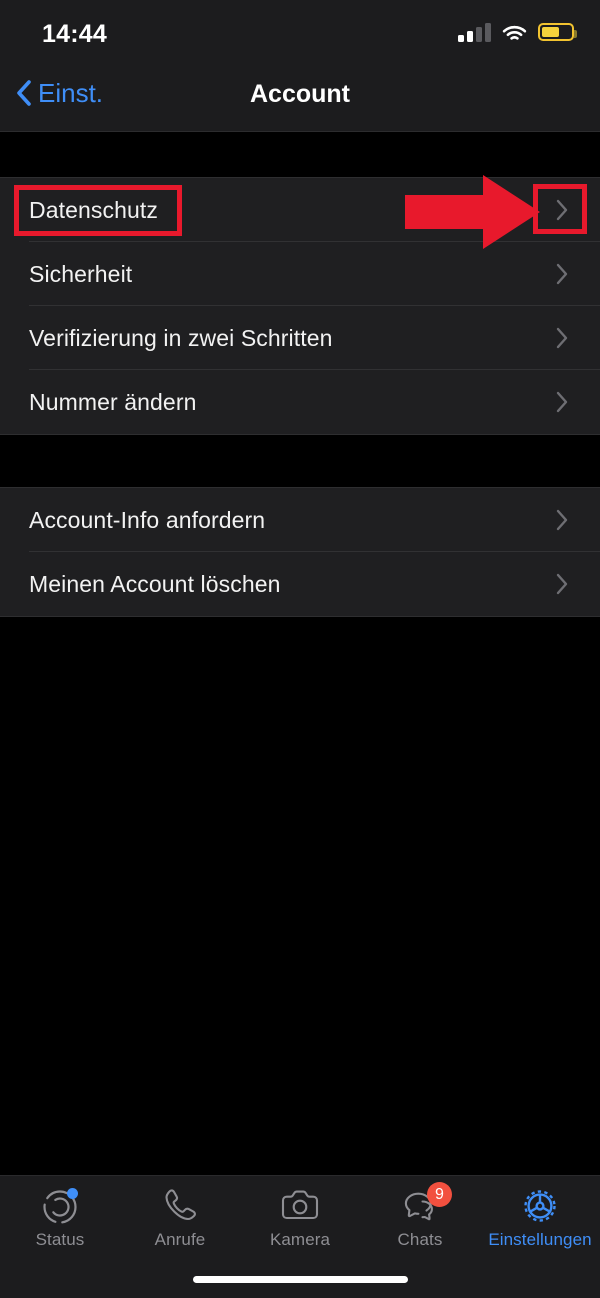 This screenshot has height=1298, width=600. Describe the element at coordinates (300, 1239) in the screenshot. I see `tab-label: Kamera` at that location.